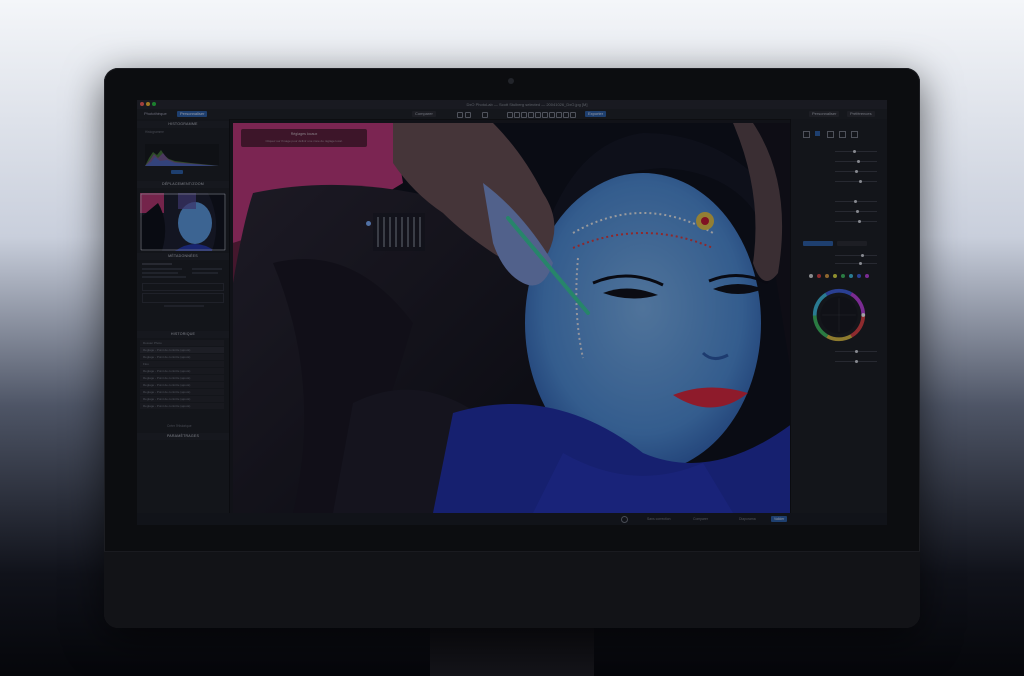  What do you see at coordinates (183, 334) in the screenshot?
I see `history-header: HISTORIQUE` at bounding box center [183, 334].